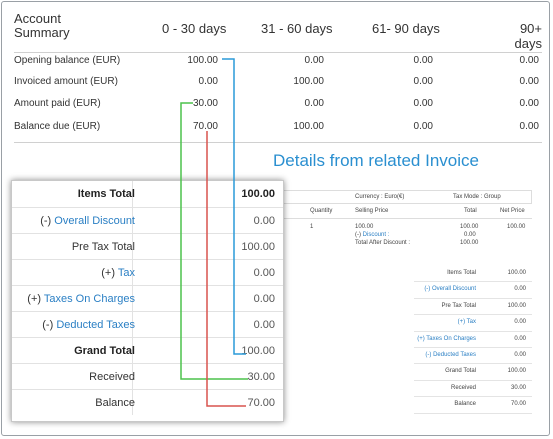 This screenshot has height=439, width=553. What do you see at coordinates (194, 28) in the screenshot?
I see `column-header-0-30: 0 - 30 days` at bounding box center [194, 28].